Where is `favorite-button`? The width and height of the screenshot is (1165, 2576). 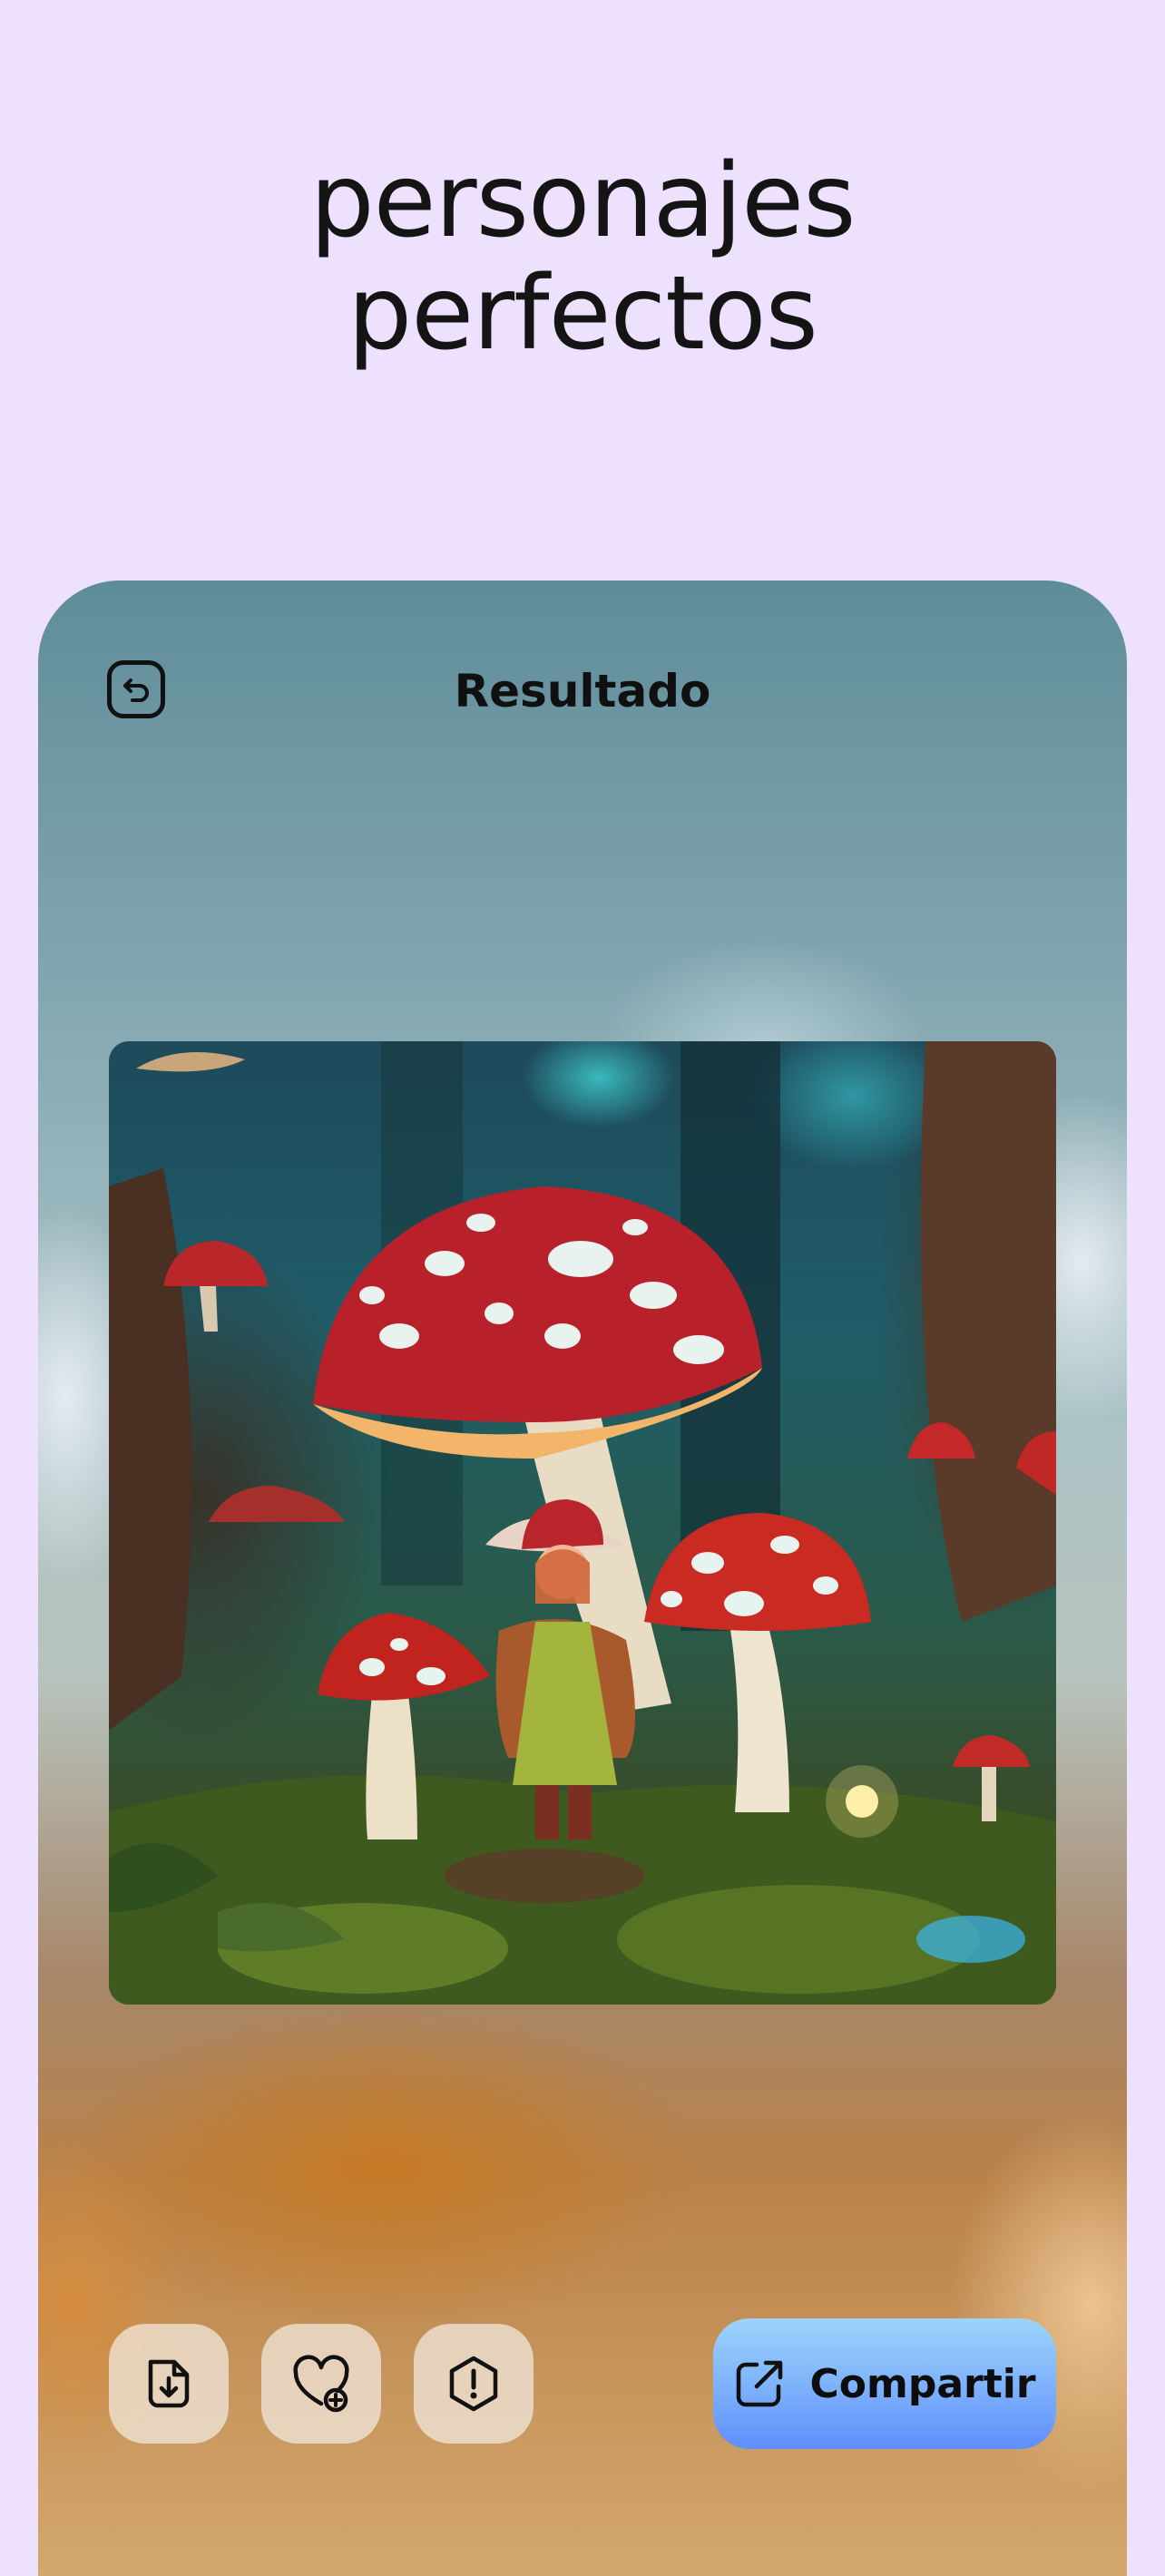 favorite-button is located at coordinates (321, 2384).